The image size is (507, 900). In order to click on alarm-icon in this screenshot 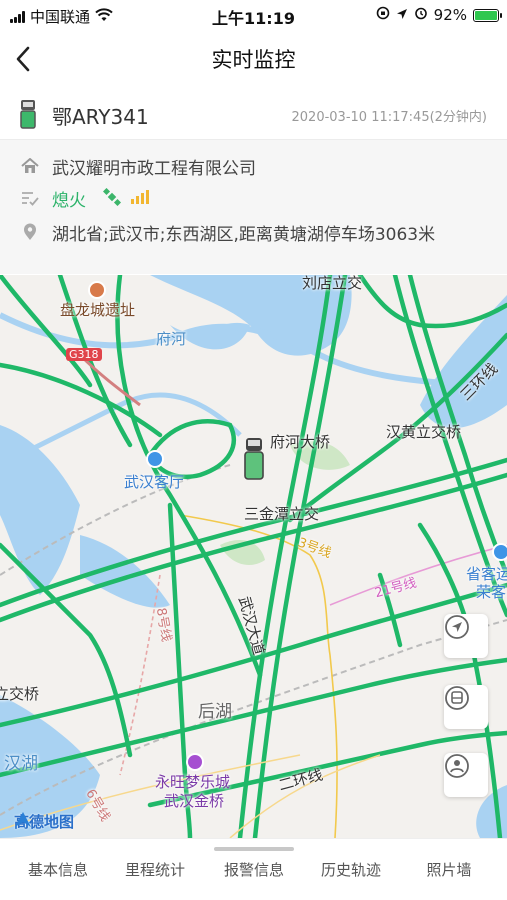, I will do `click(421, 15)`.